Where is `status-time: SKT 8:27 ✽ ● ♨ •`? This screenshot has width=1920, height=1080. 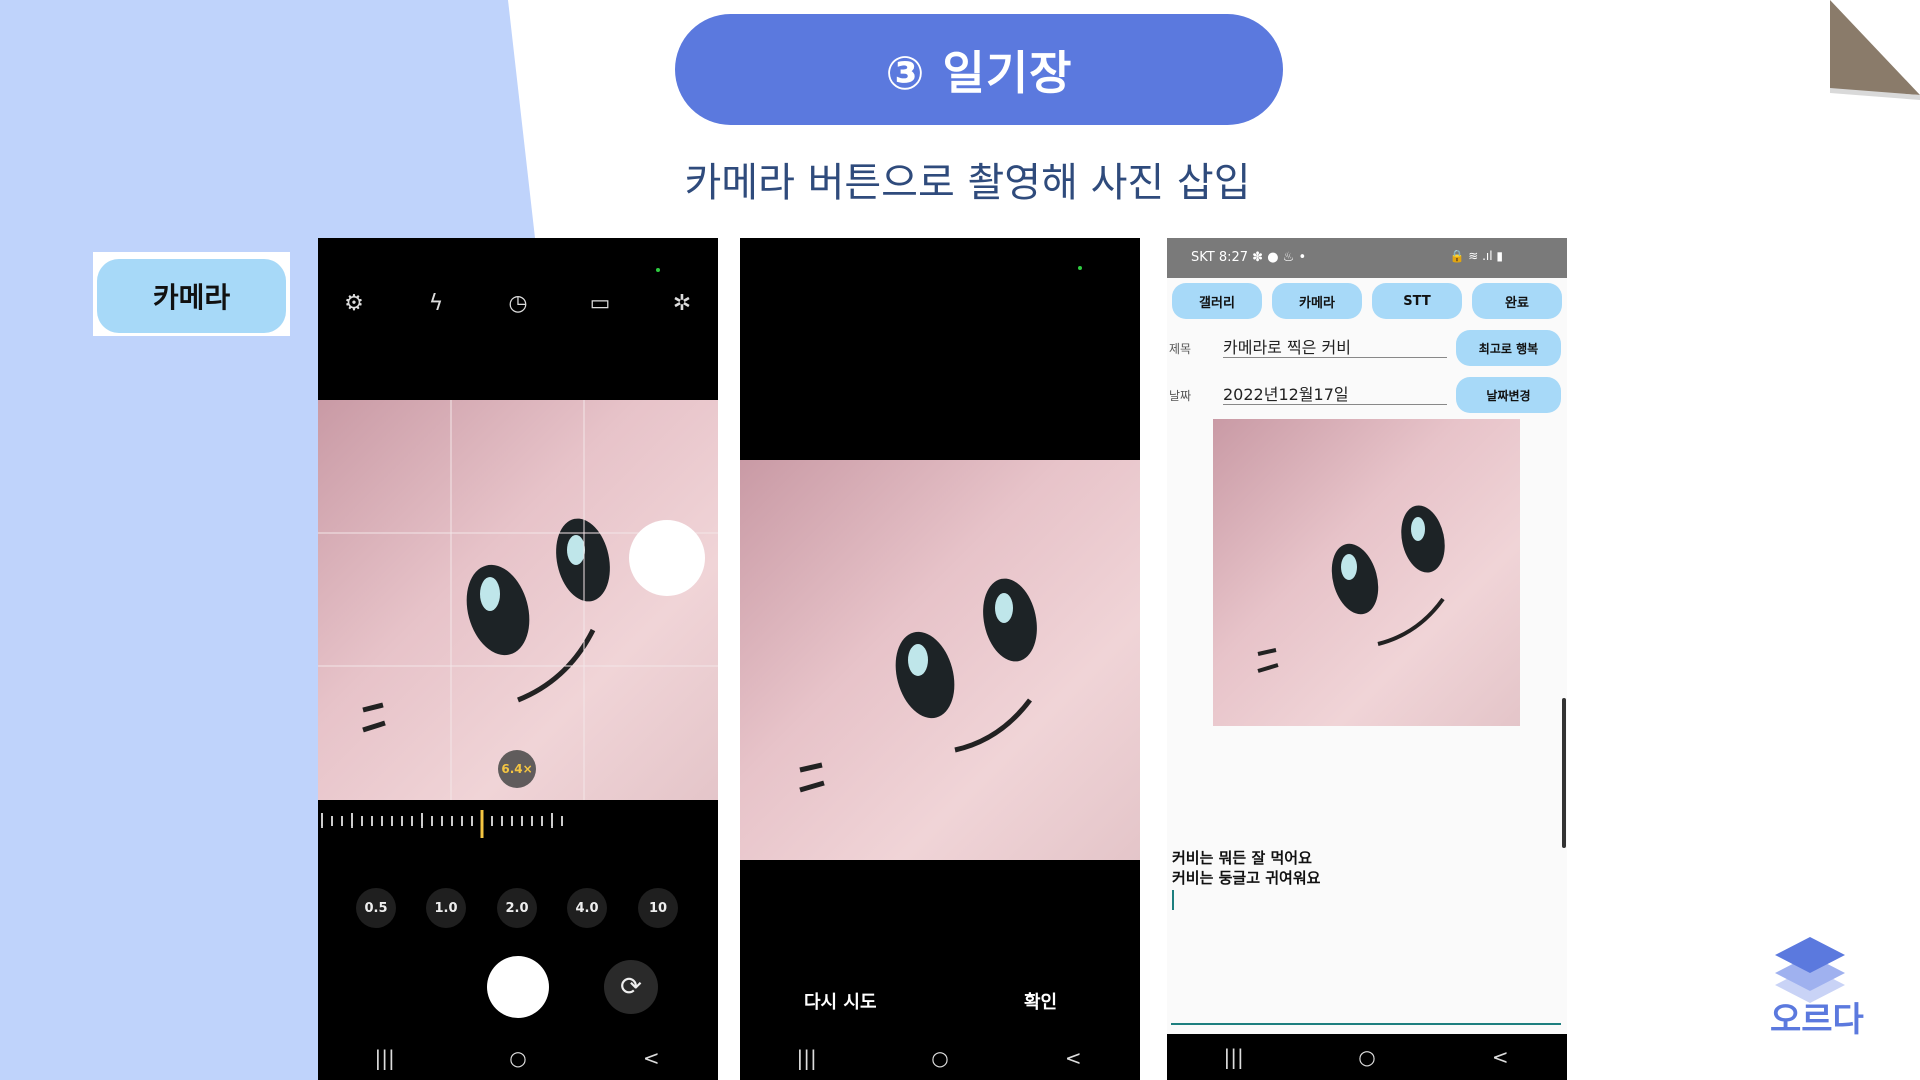 status-time: SKT 8:27 ✽ ● ♨ • is located at coordinates (1249, 257).